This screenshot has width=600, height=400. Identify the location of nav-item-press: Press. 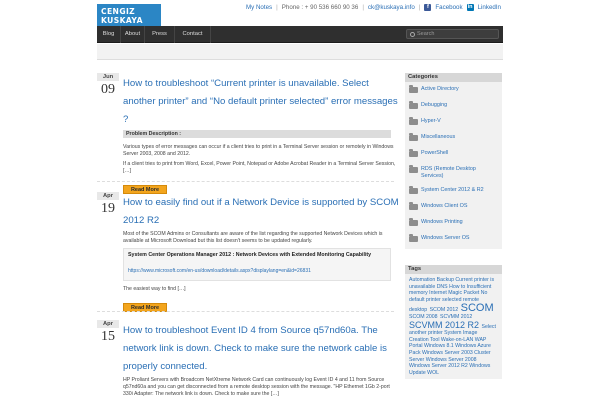
(160, 34).